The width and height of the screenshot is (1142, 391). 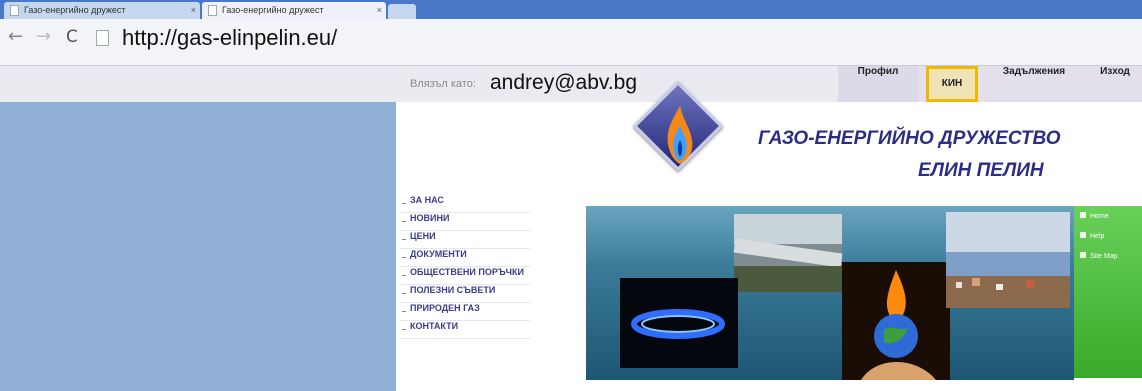 I want to click on account-menu: Профил КИН Задължения Изход, so click(x=990, y=84).